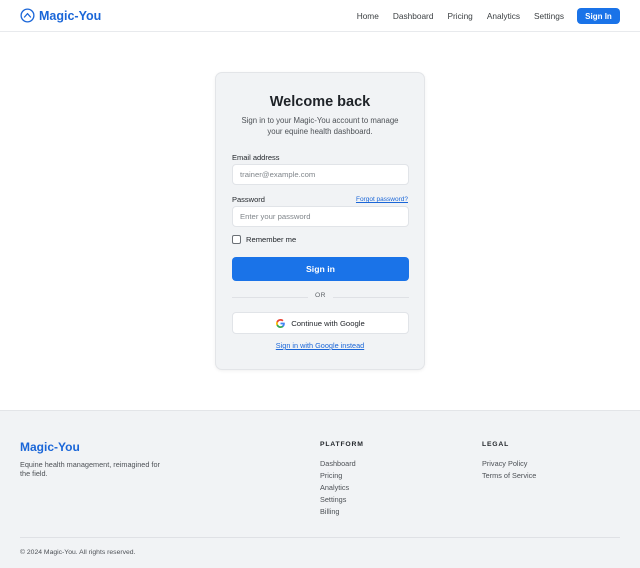 The image size is (640, 568). I want to click on footer-legal-links: Privacy Policy Terms of Service, so click(509, 471).